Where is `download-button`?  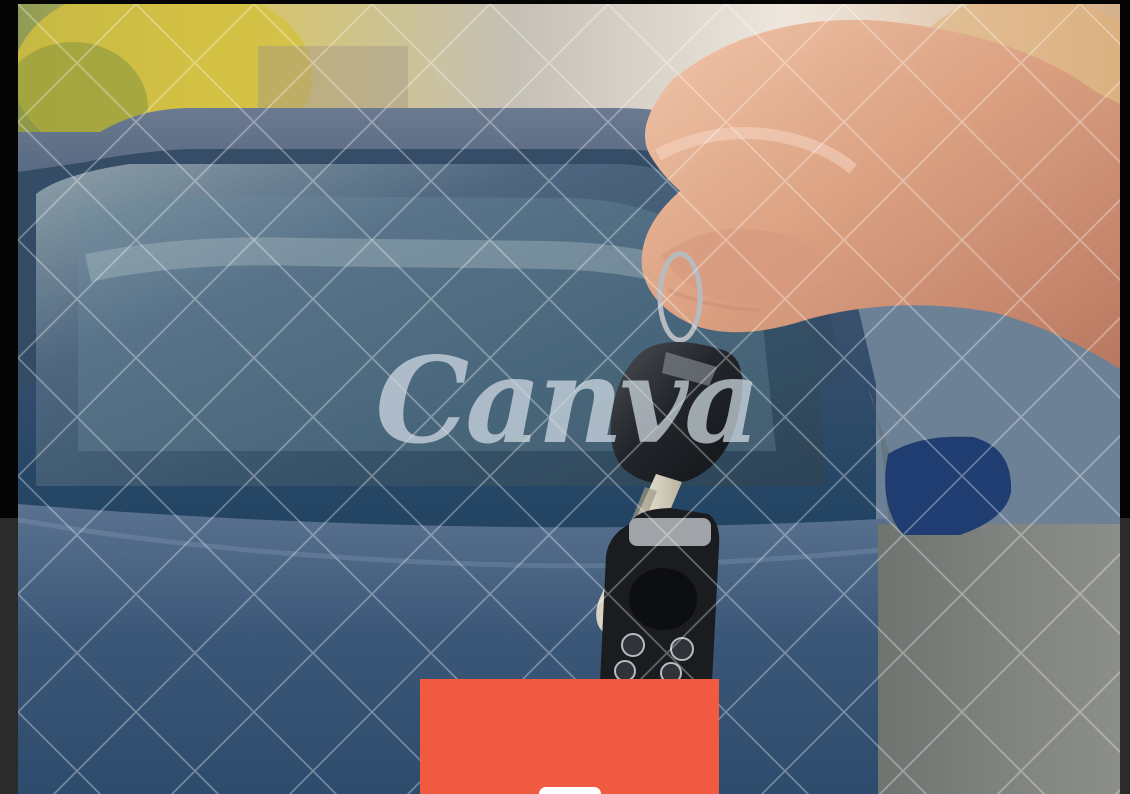 download-button is located at coordinates (570, 790).